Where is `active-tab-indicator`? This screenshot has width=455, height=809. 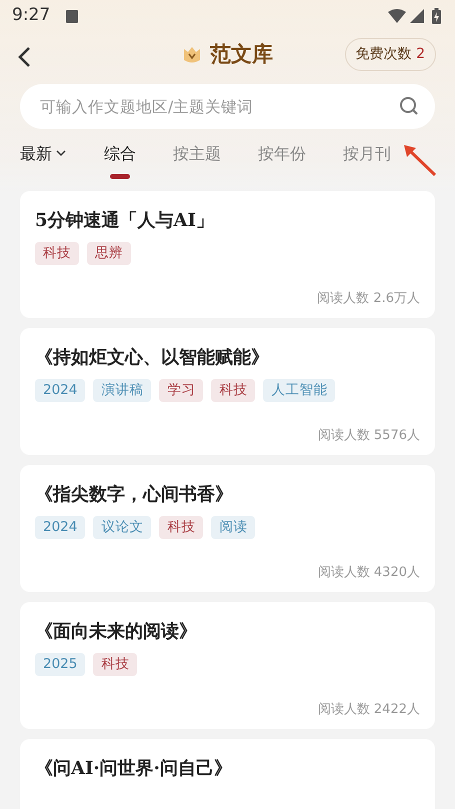
active-tab-indicator is located at coordinates (120, 176).